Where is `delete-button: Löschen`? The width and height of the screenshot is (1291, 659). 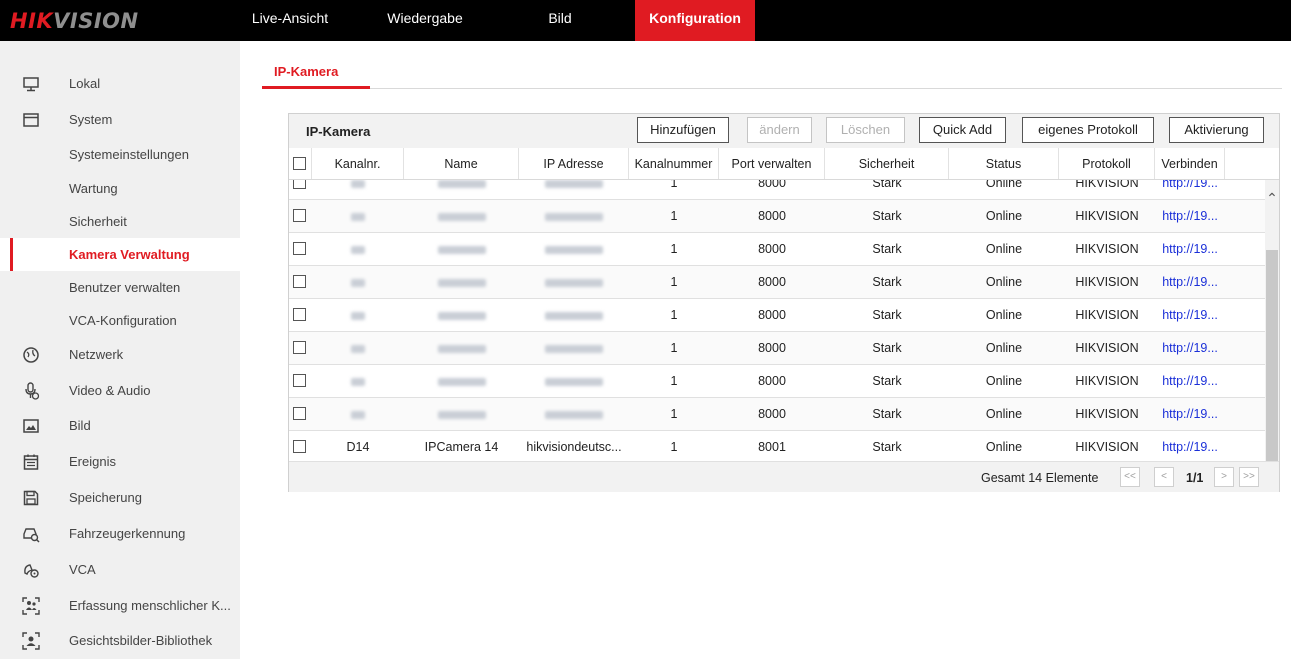 delete-button: Löschen is located at coordinates (865, 130).